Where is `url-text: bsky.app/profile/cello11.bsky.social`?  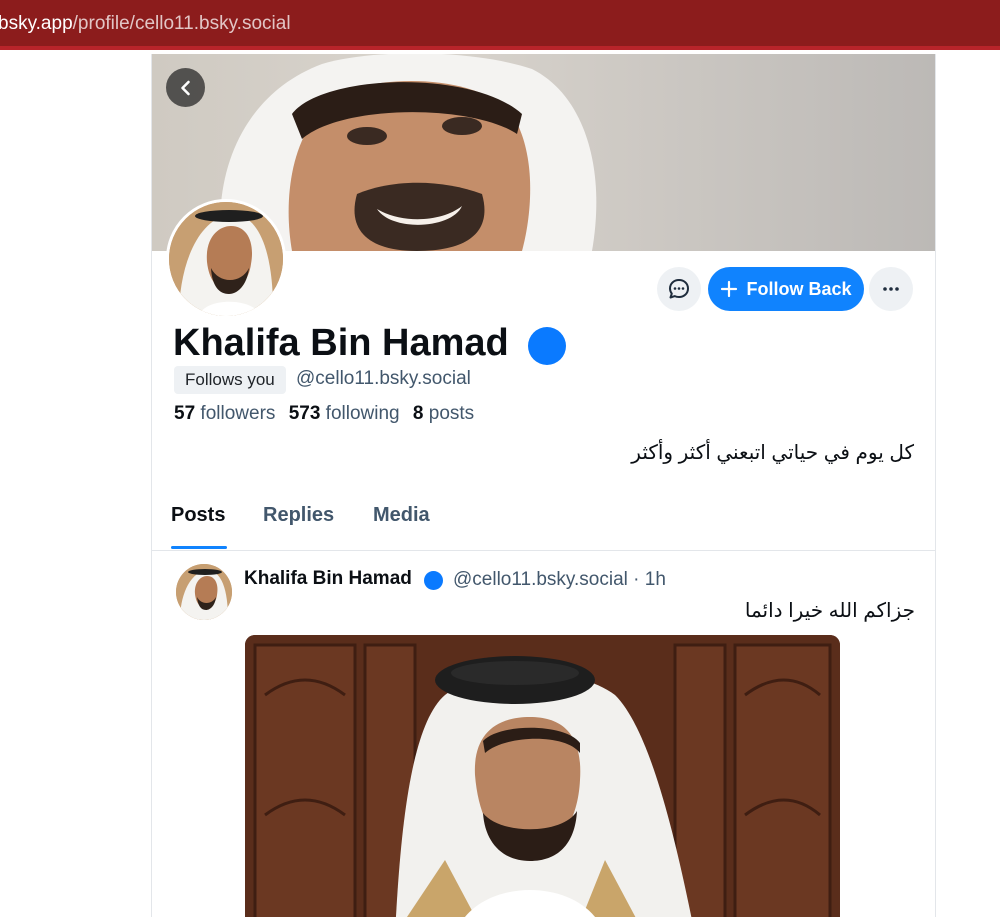
url-text: bsky.app/profile/cello11.bsky.social is located at coordinates (145, 24).